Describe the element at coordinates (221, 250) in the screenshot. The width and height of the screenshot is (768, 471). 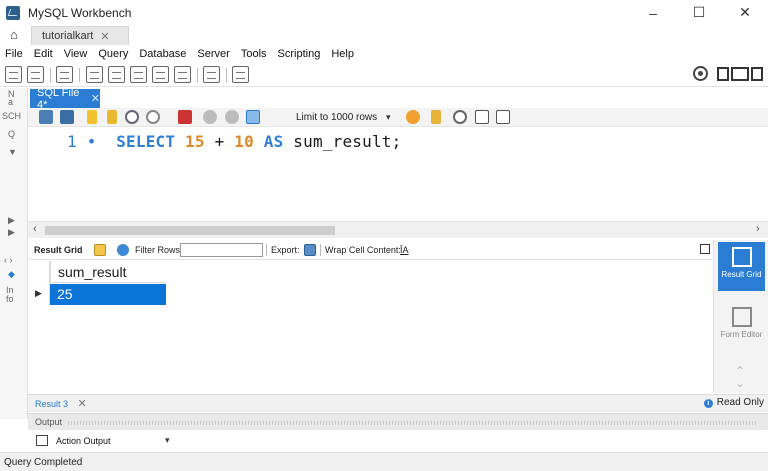
I see `filter-rows-input` at that location.